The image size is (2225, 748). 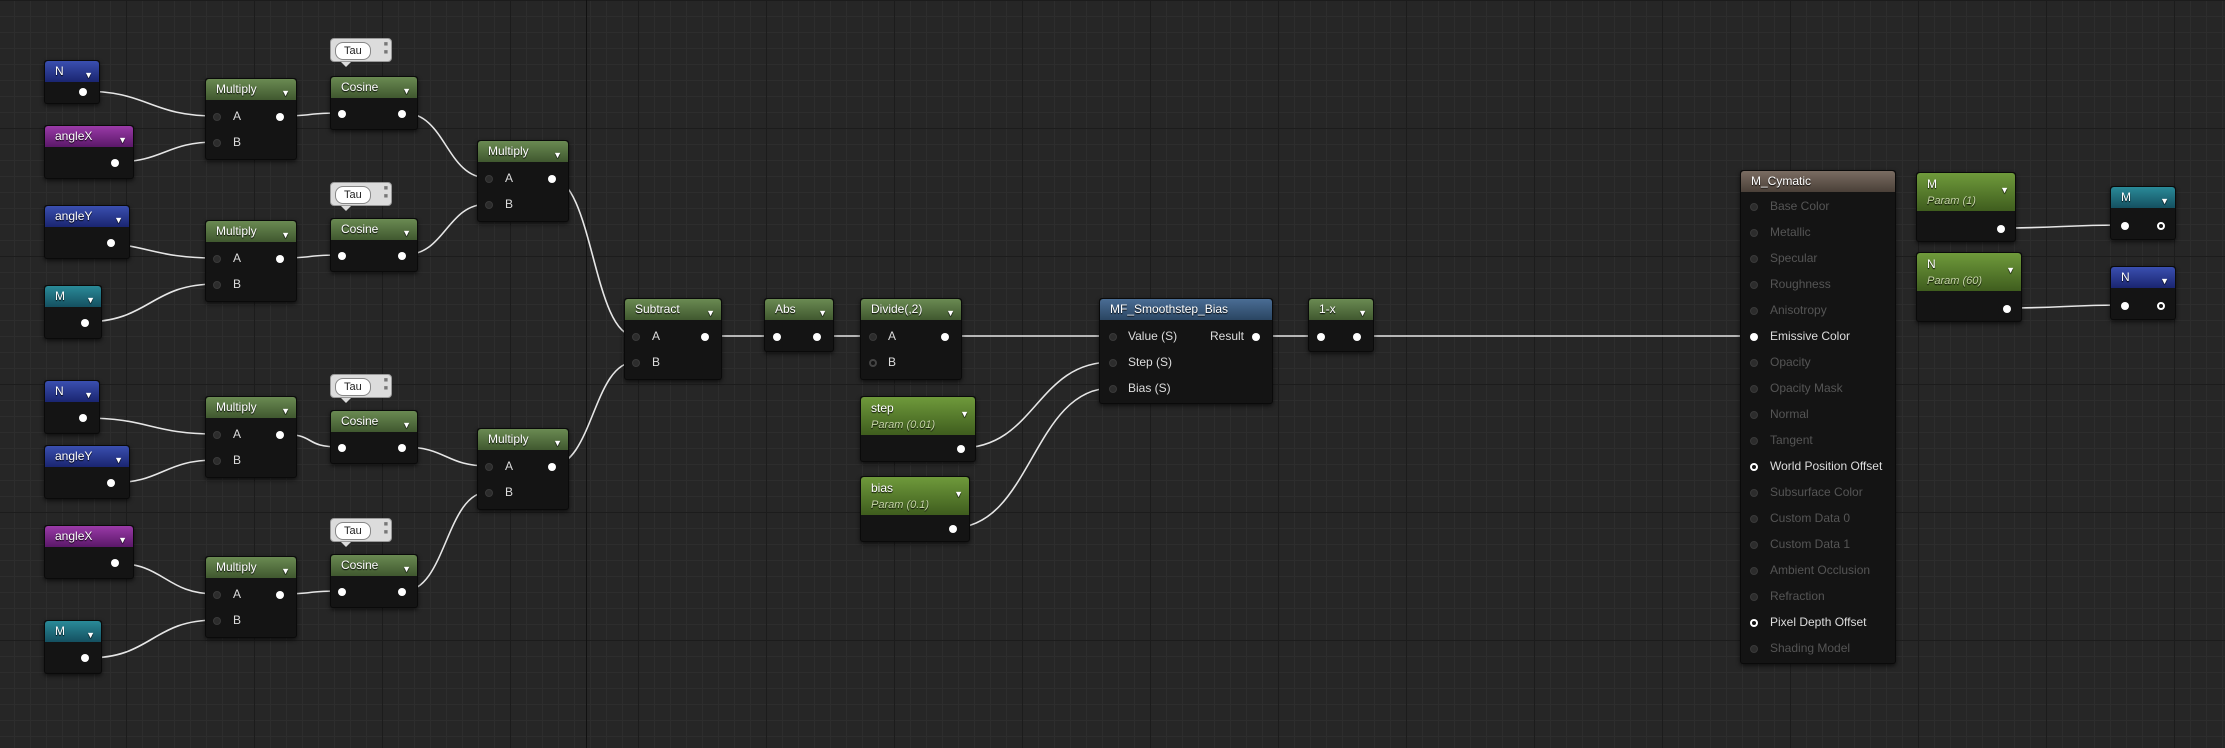 What do you see at coordinates (1113, 389) in the screenshot?
I see `input-pin-bias` at bounding box center [1113, 389].